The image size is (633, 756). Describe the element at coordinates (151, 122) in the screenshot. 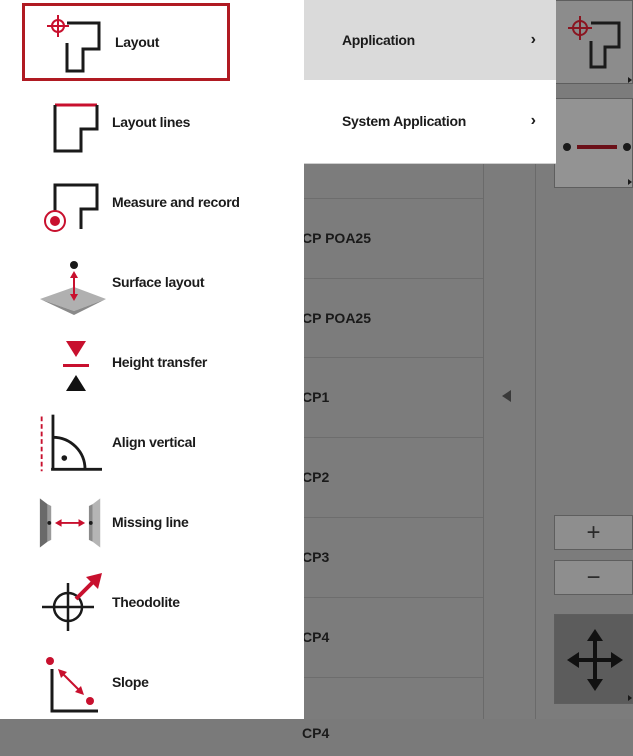

I see `menu-item-label: Layout lines` at that location.